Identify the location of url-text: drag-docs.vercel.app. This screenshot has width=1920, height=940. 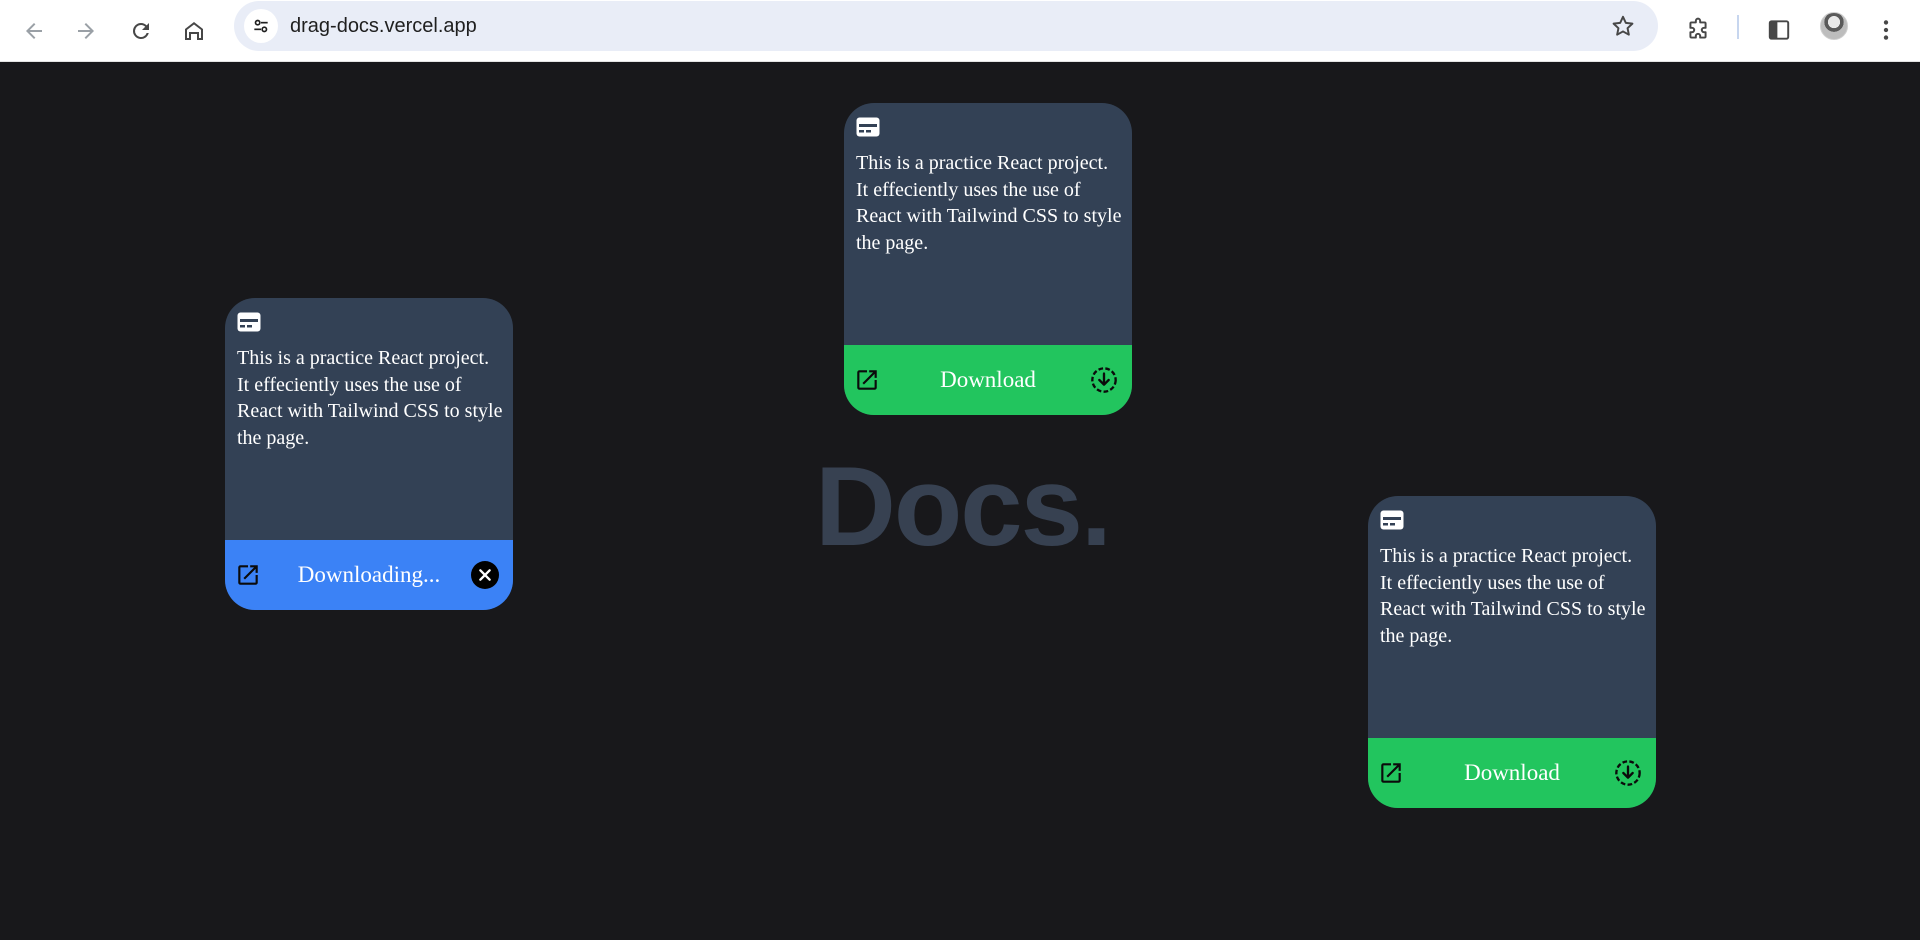
(383, 26).